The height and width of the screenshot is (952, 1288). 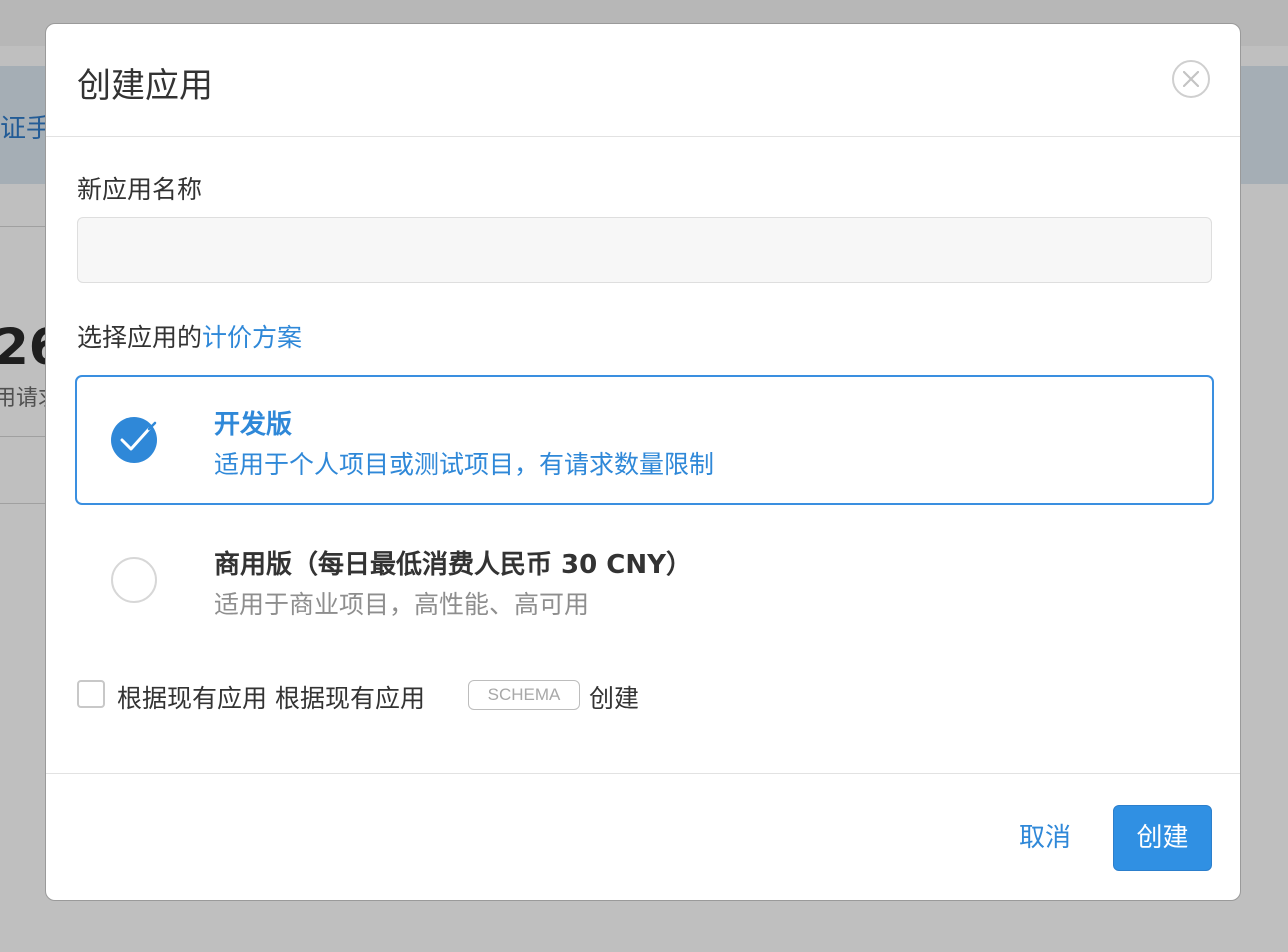 What do you see at coordinates (614, 698) in the screenshot?
I see `schema-option-suffix: 创建` at bounding box center [614, 698].